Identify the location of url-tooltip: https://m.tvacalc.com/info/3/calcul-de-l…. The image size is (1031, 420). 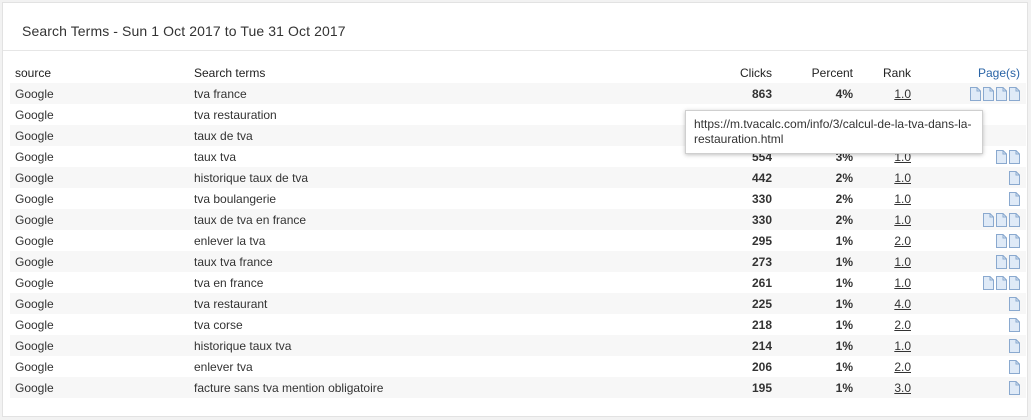
(834, 132).